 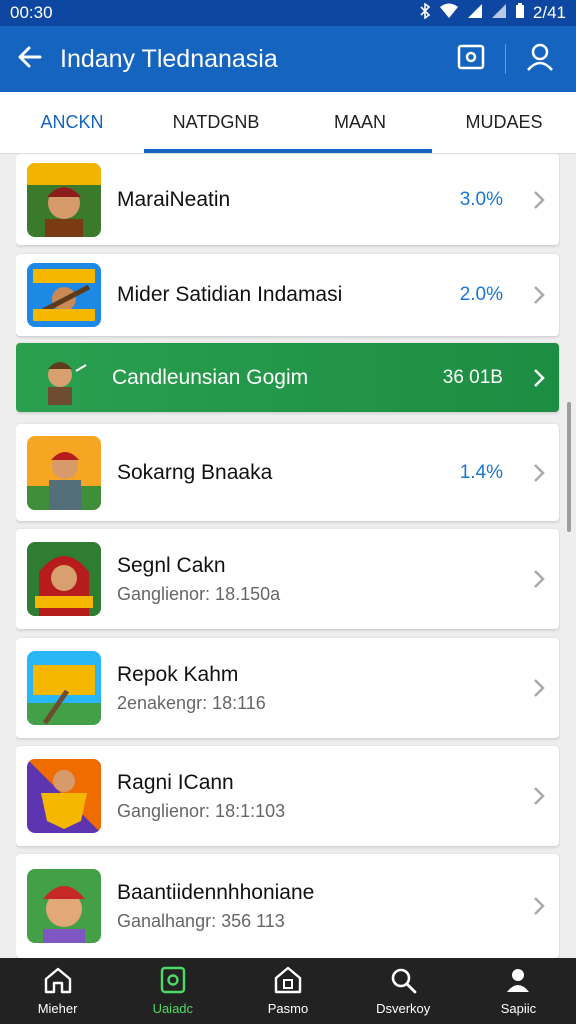 I want to click on item-title: Sokarng Bnaaka, so click(x=195, y=472).